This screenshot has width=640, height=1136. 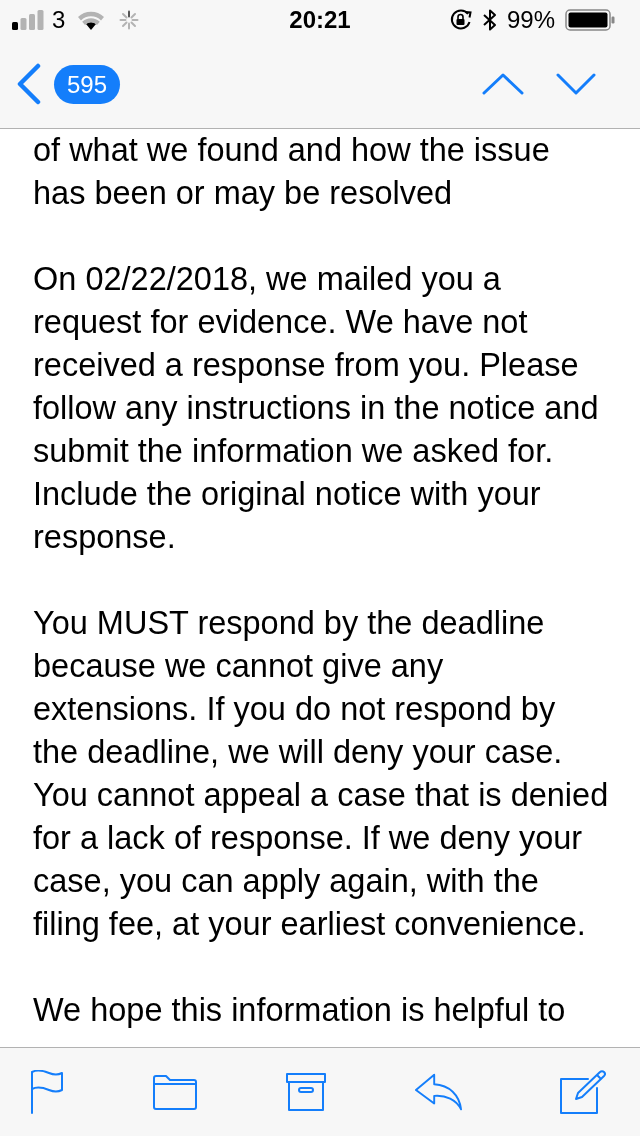 I want to click on wifi-icon, so click(x=91, y=20).